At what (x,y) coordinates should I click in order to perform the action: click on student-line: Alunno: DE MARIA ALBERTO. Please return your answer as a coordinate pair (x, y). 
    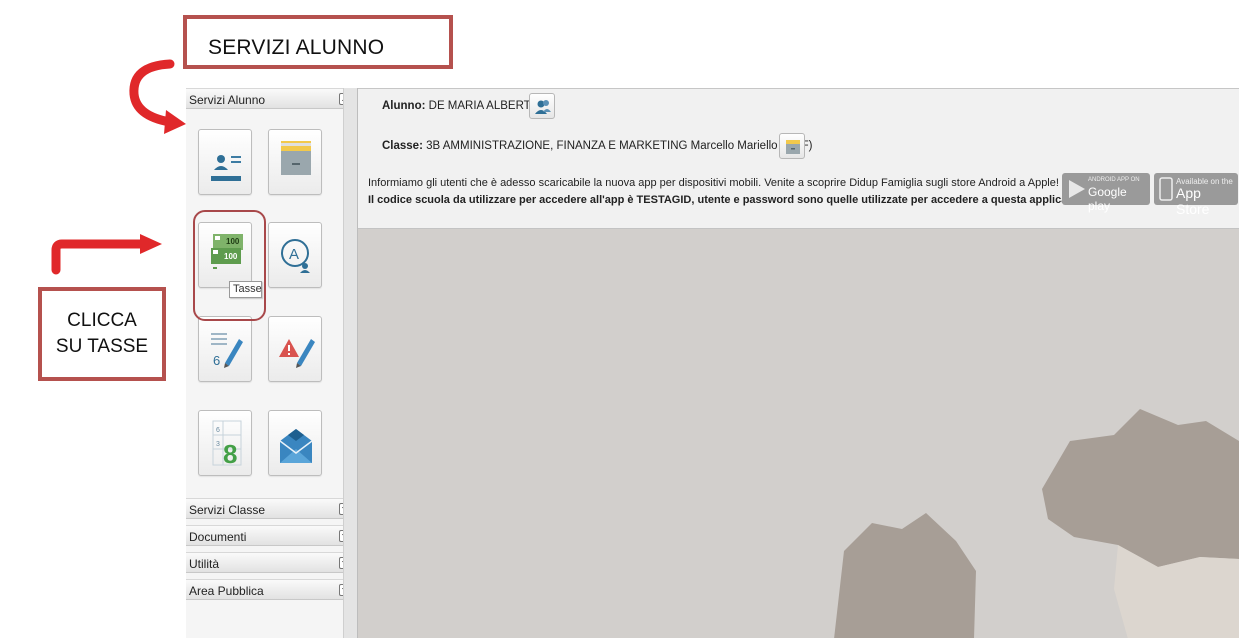
    Looking at the image, I should click on (460, 106).